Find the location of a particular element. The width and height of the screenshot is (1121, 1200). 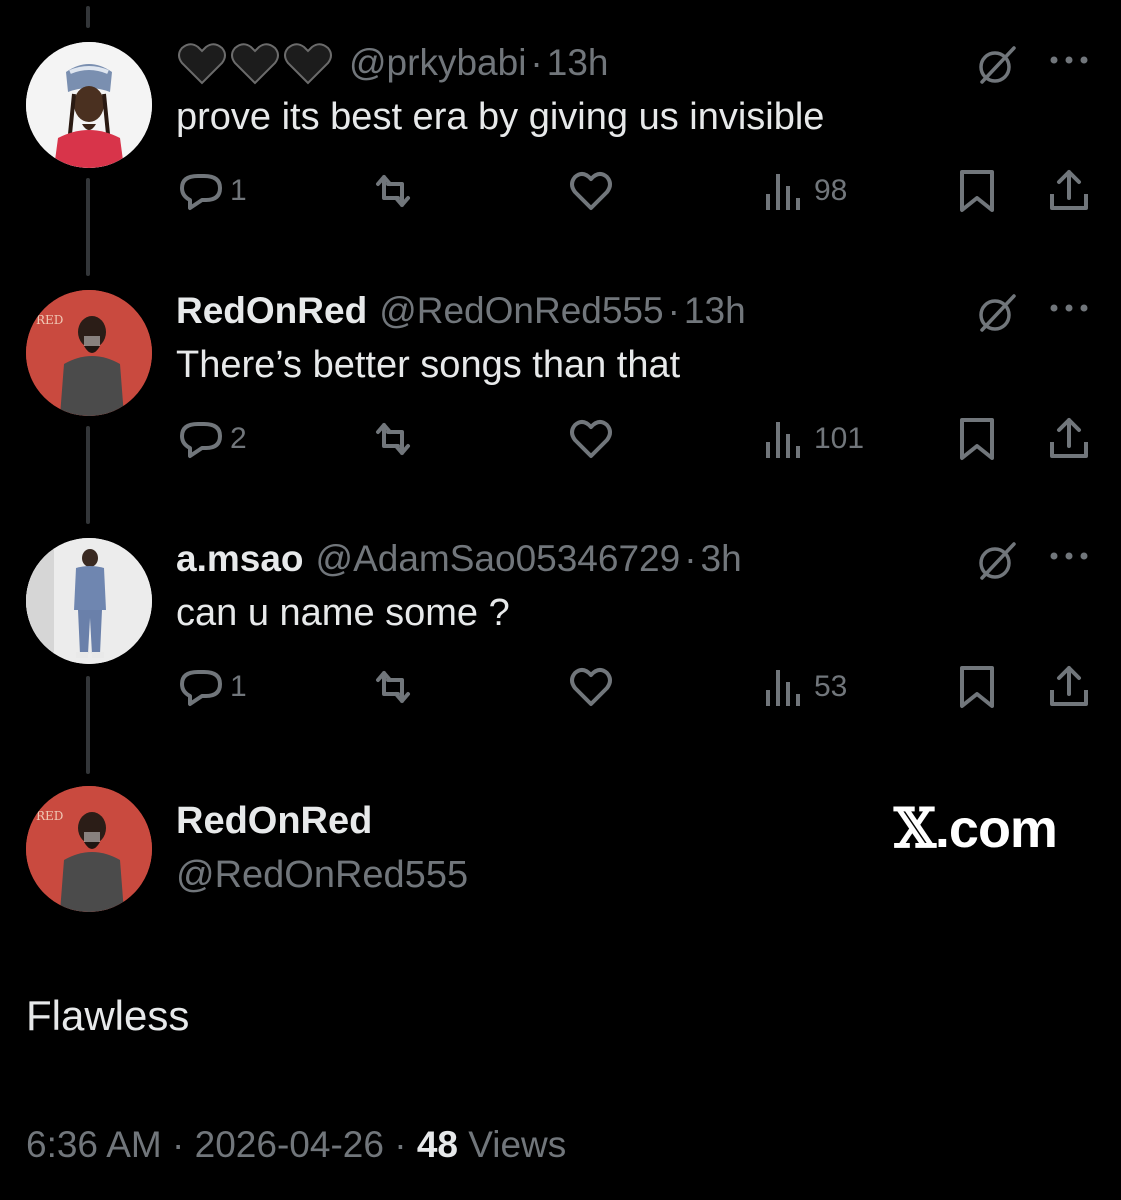

reply-button: 2 is located at coordinates (211, 439).